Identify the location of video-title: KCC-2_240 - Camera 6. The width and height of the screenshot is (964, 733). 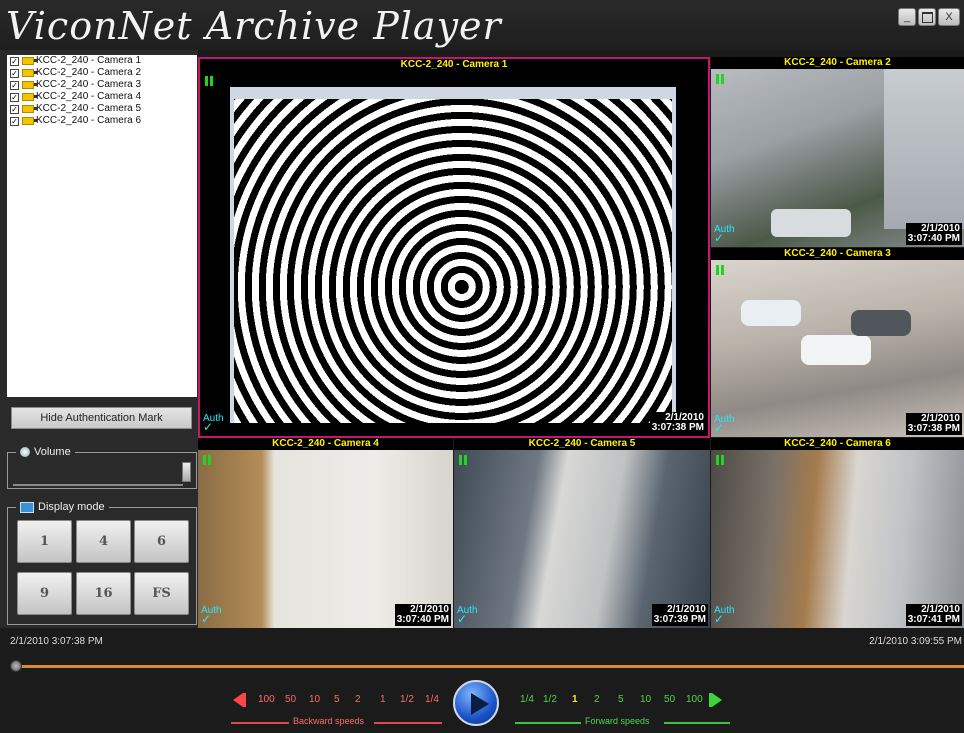
(837, 444).